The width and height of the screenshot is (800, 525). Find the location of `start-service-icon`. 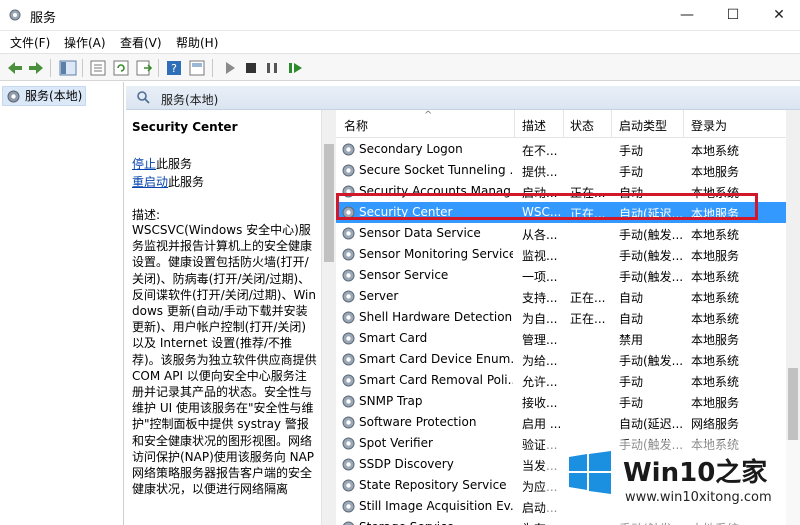

start-service-icon is located at coordinates (230, 68).